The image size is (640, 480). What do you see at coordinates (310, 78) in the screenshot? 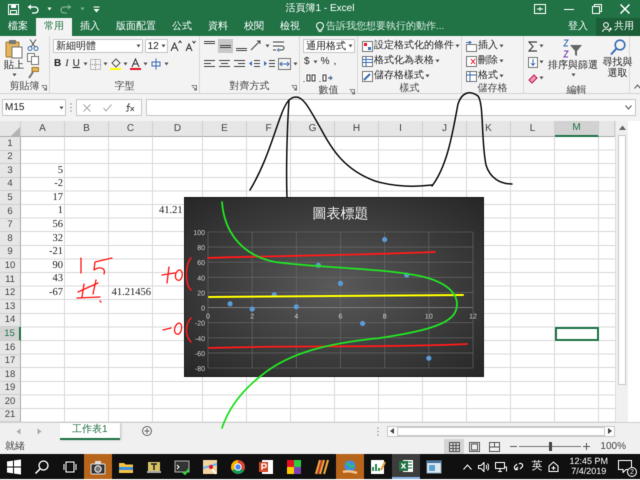
I see `increase-decimal-icon` at bounding box center [310, 78].